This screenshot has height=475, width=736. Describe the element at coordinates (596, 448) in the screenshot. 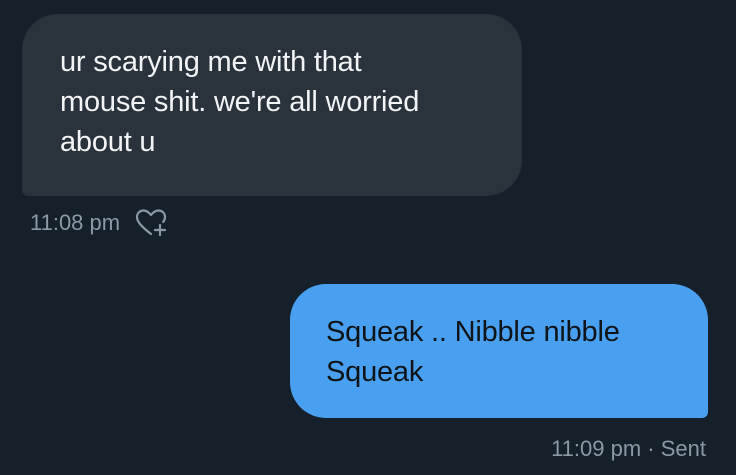

I see `sent-message-time: 11:09 pm` at that location.